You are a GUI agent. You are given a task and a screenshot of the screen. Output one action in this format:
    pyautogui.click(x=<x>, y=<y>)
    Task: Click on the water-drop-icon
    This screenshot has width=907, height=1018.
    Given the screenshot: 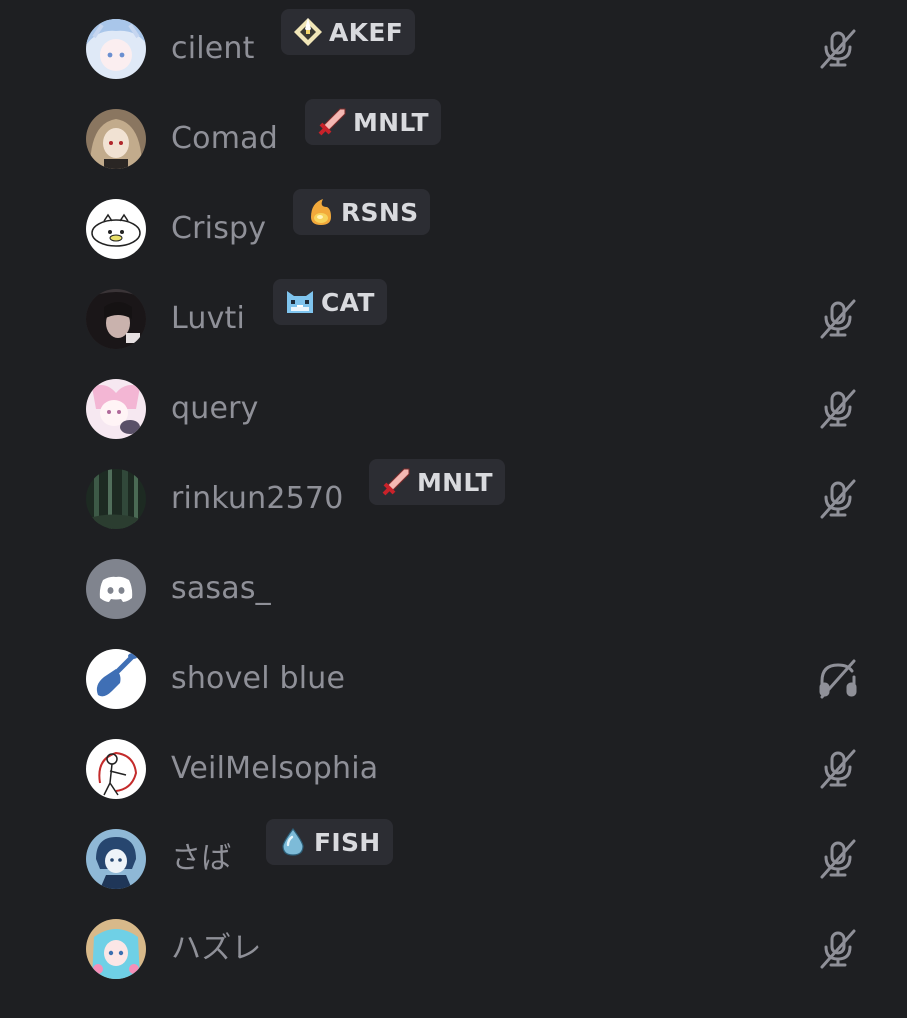 What is the action you would take?
    pyautogui.click(x=295, y=842)
    